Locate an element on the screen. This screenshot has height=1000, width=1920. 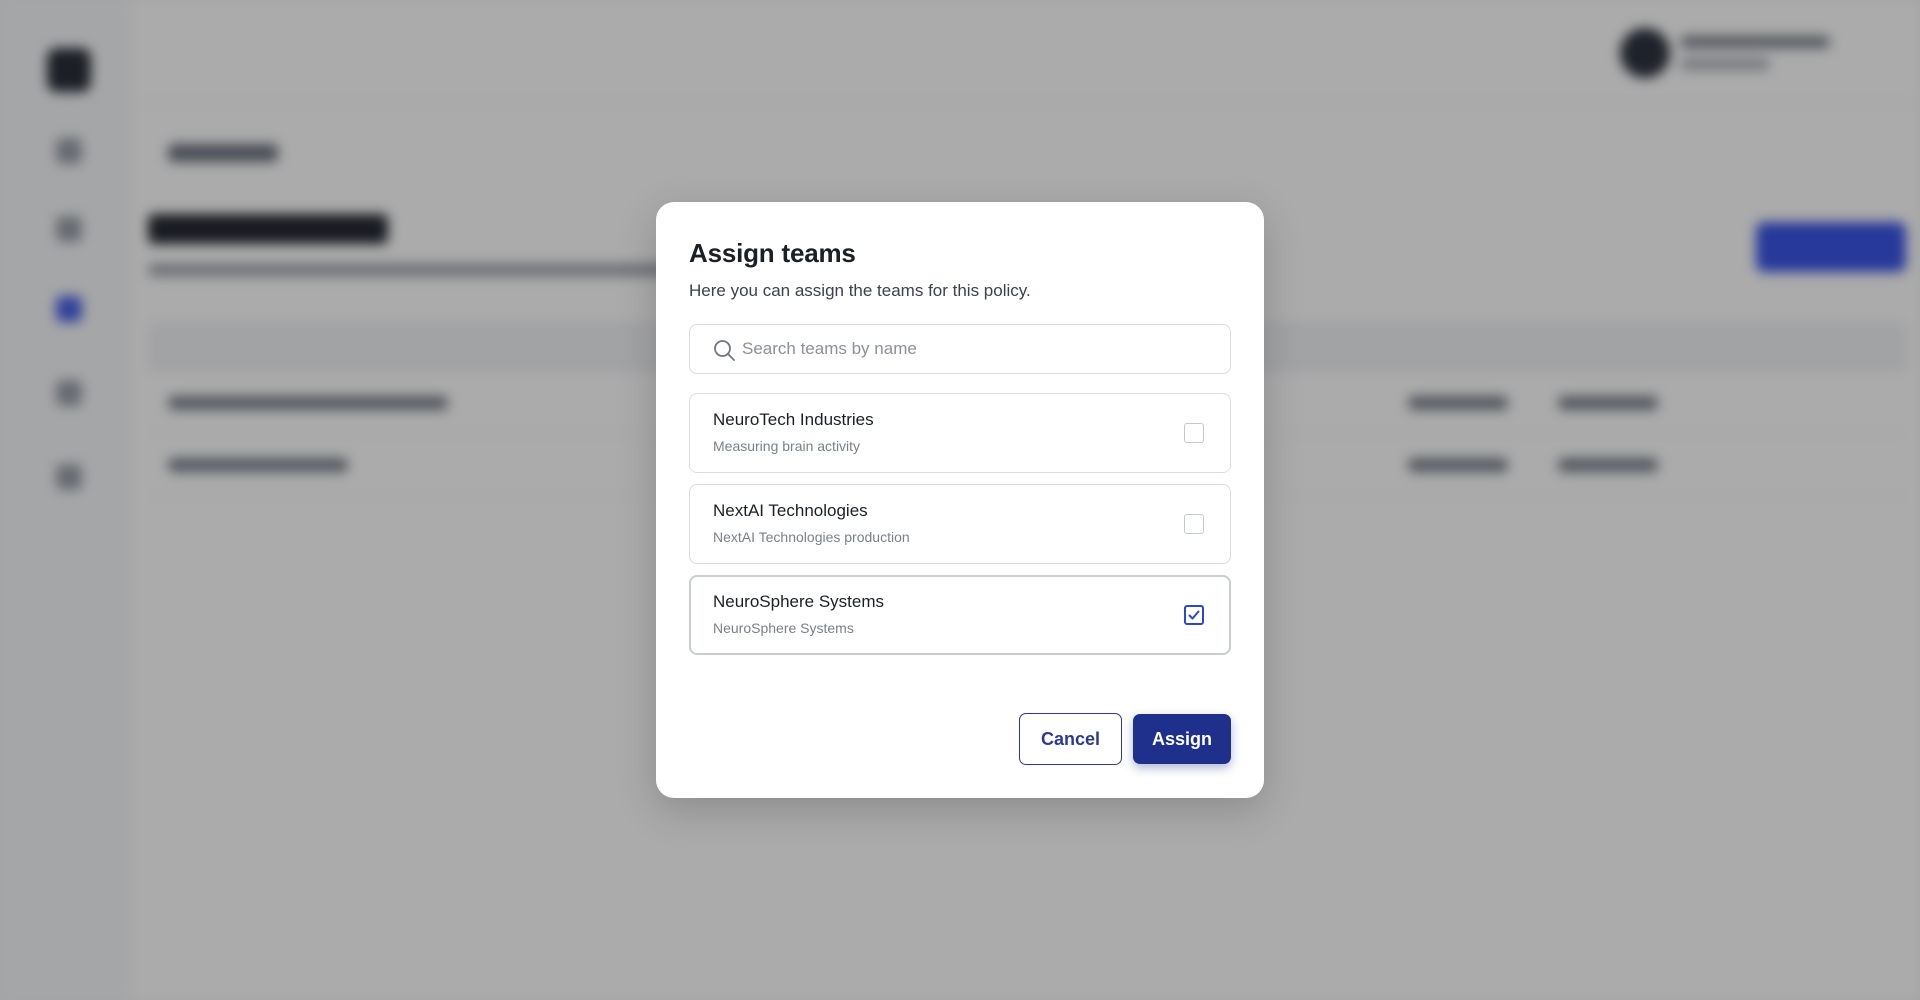
team-name: NeuroTech Industries is located at coordinates (793, 419).